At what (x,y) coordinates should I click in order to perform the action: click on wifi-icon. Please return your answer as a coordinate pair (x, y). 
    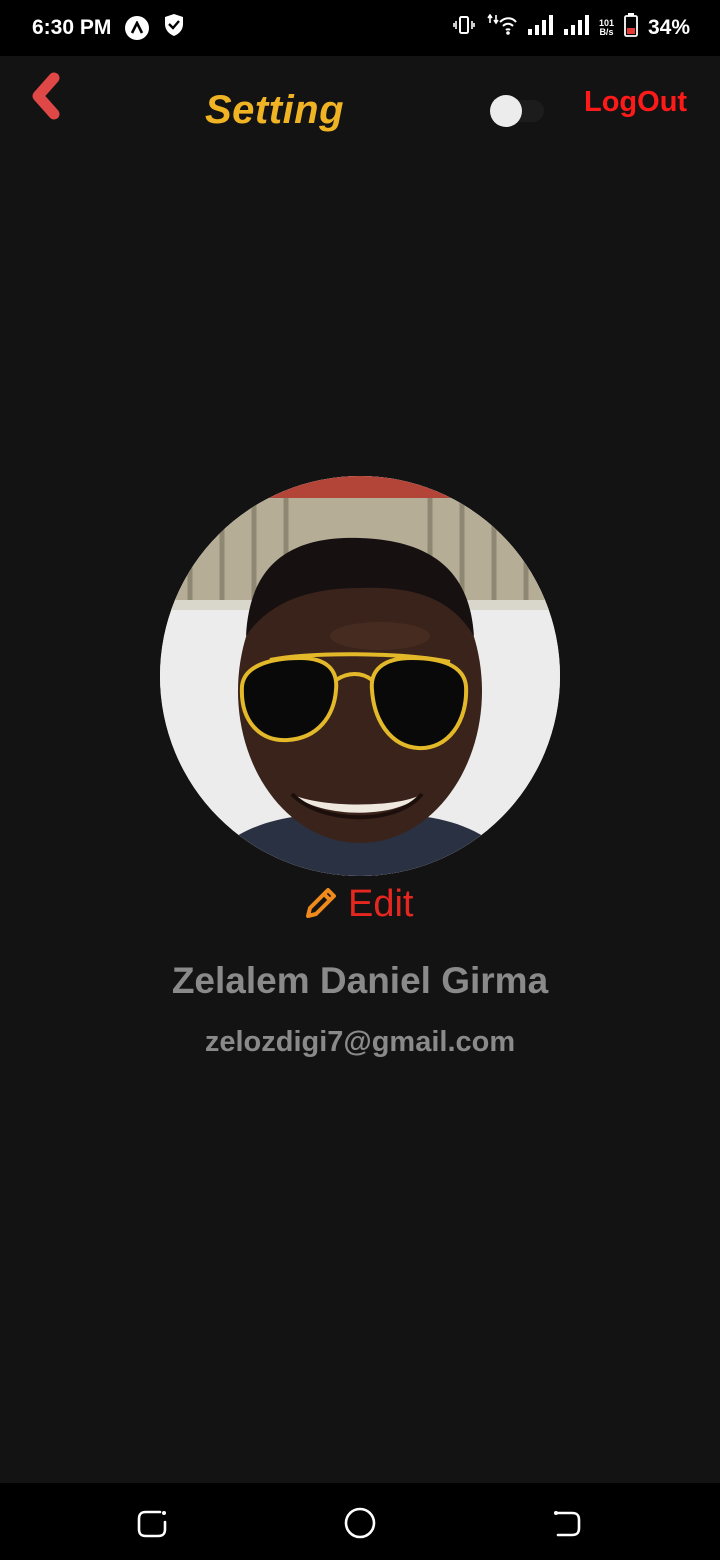
    Looking at the image, I should click on (501, 27).